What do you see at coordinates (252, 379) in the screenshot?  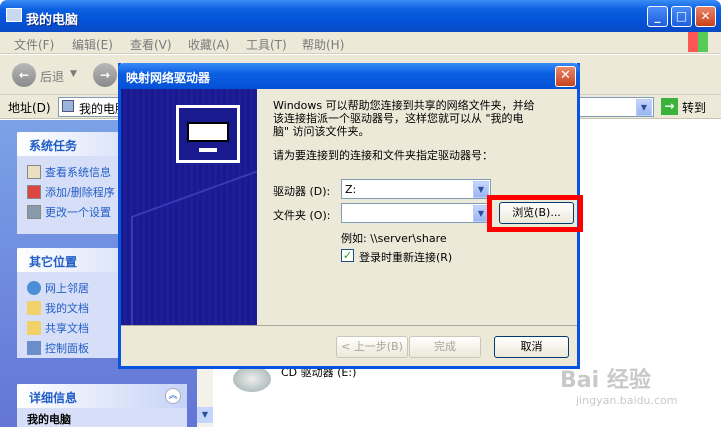 I see `cd-drive-icon` at bounding box center [252, 379].